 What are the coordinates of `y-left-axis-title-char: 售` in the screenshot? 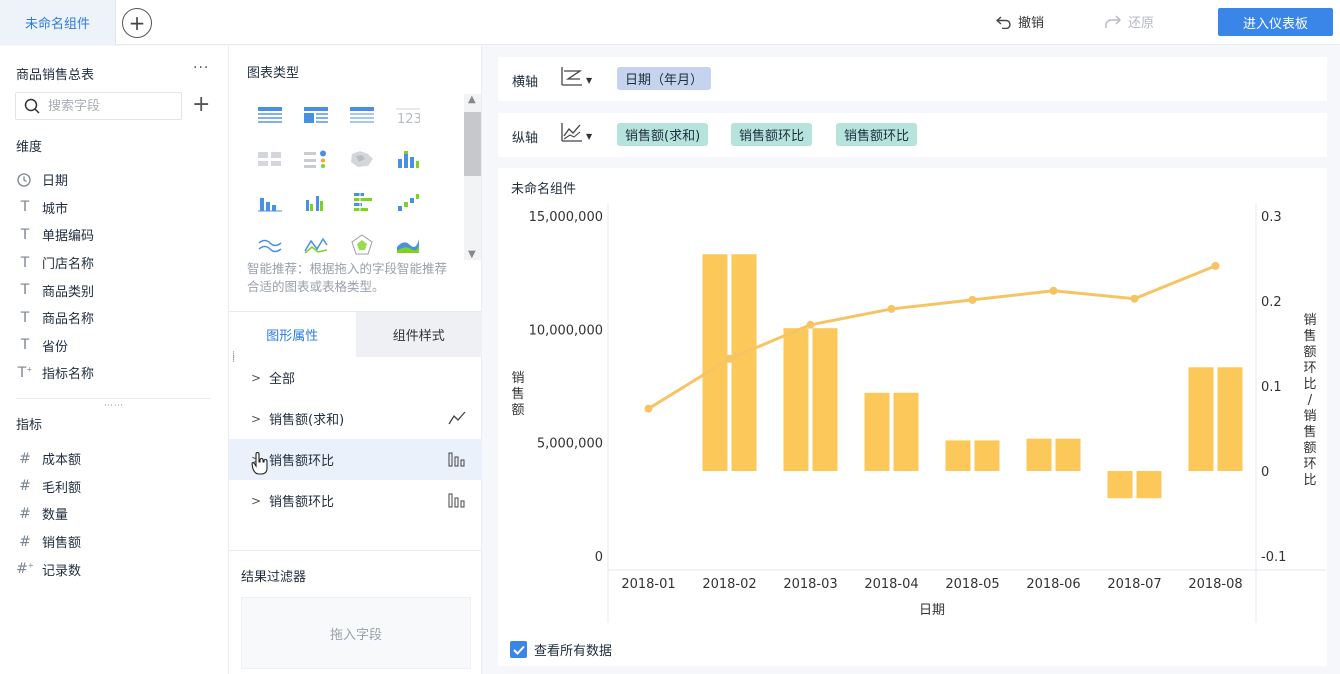 It's located at (517, 394).